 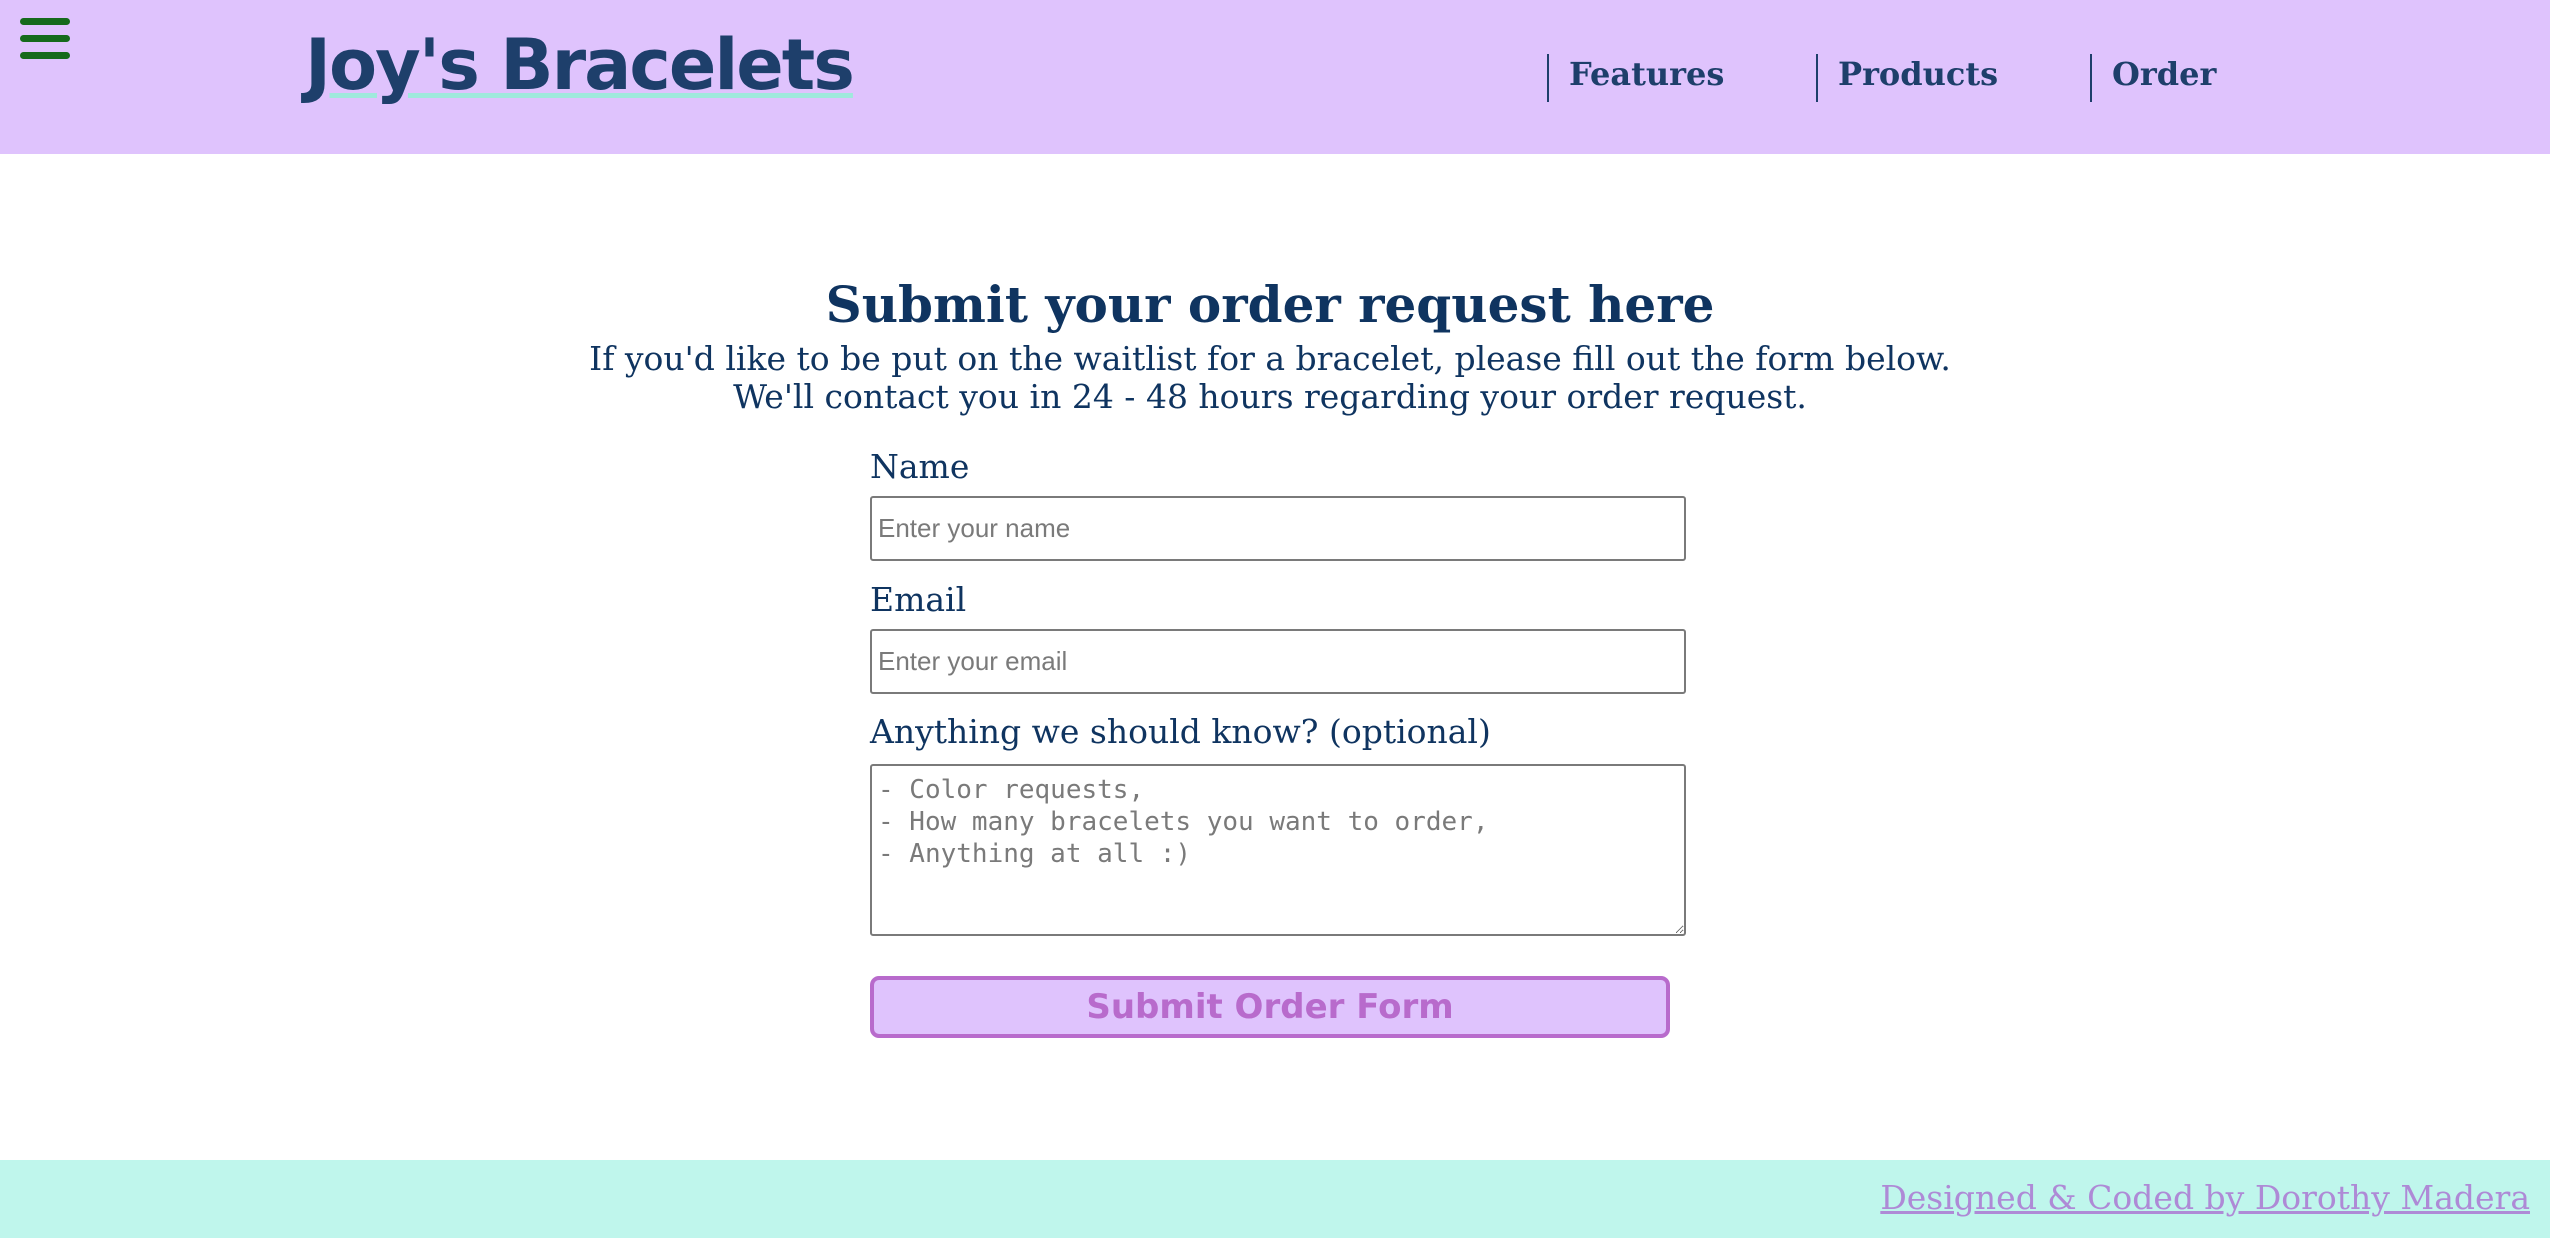 I want to click on name-label: Name, so click(x=920, y=466).